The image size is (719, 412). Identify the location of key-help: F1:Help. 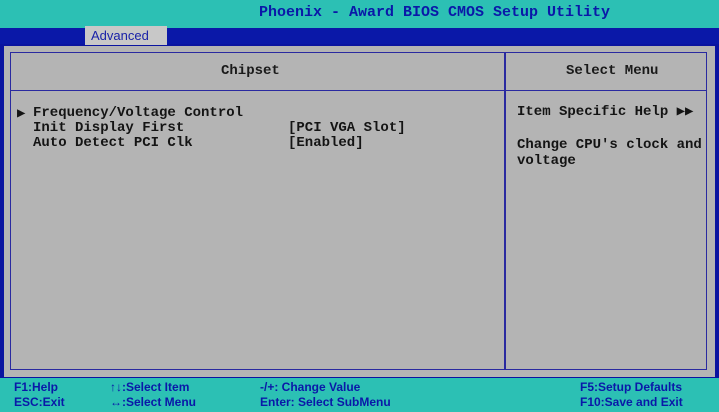
(36, 387).